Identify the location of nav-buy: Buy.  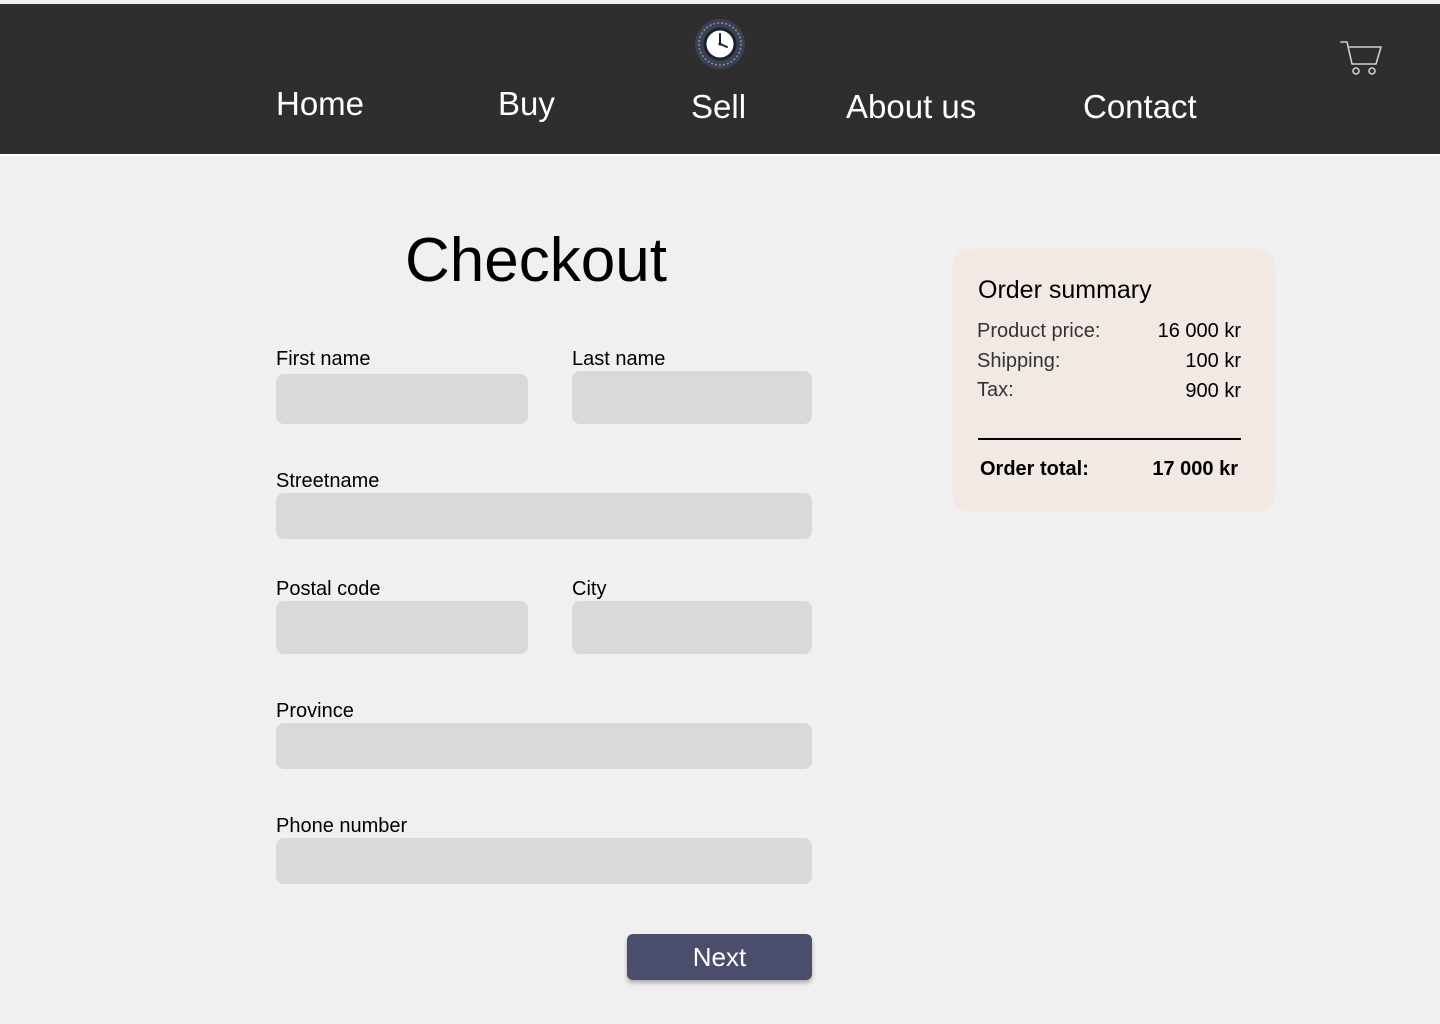
(526, 104).